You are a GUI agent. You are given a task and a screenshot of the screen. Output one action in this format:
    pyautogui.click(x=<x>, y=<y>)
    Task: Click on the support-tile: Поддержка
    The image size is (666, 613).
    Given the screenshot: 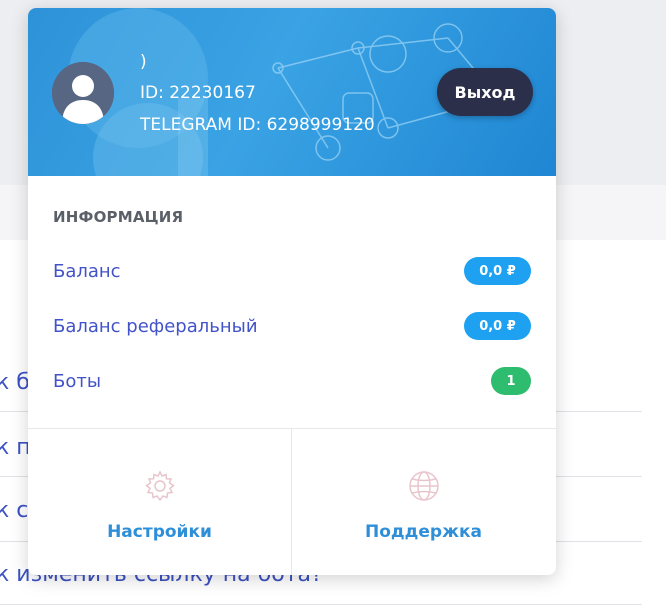 What is the action you would take?
    pyautogui.click(x=423, y=502)
    